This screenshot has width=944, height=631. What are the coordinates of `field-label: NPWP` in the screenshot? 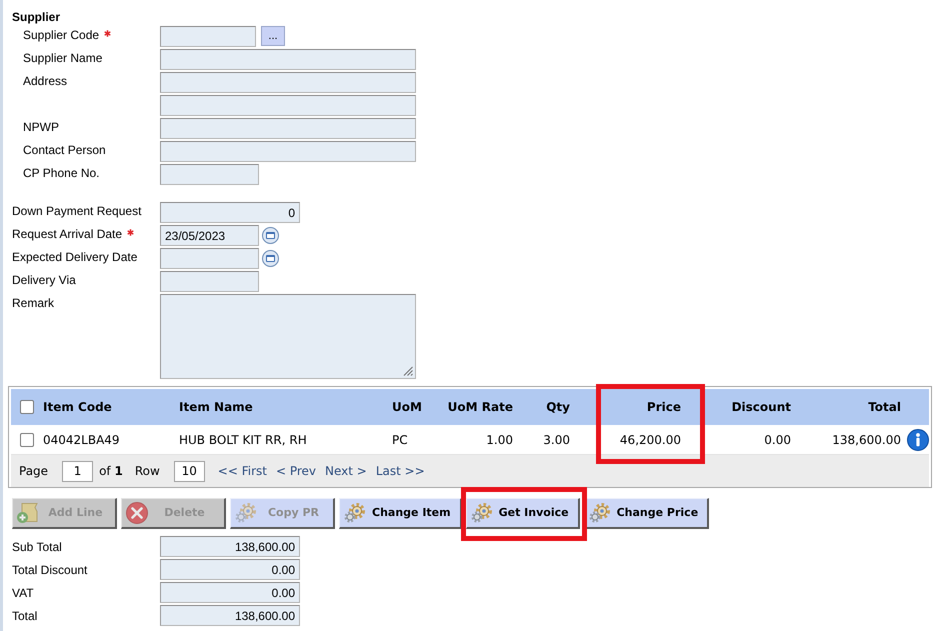 It's located at (41, 127).